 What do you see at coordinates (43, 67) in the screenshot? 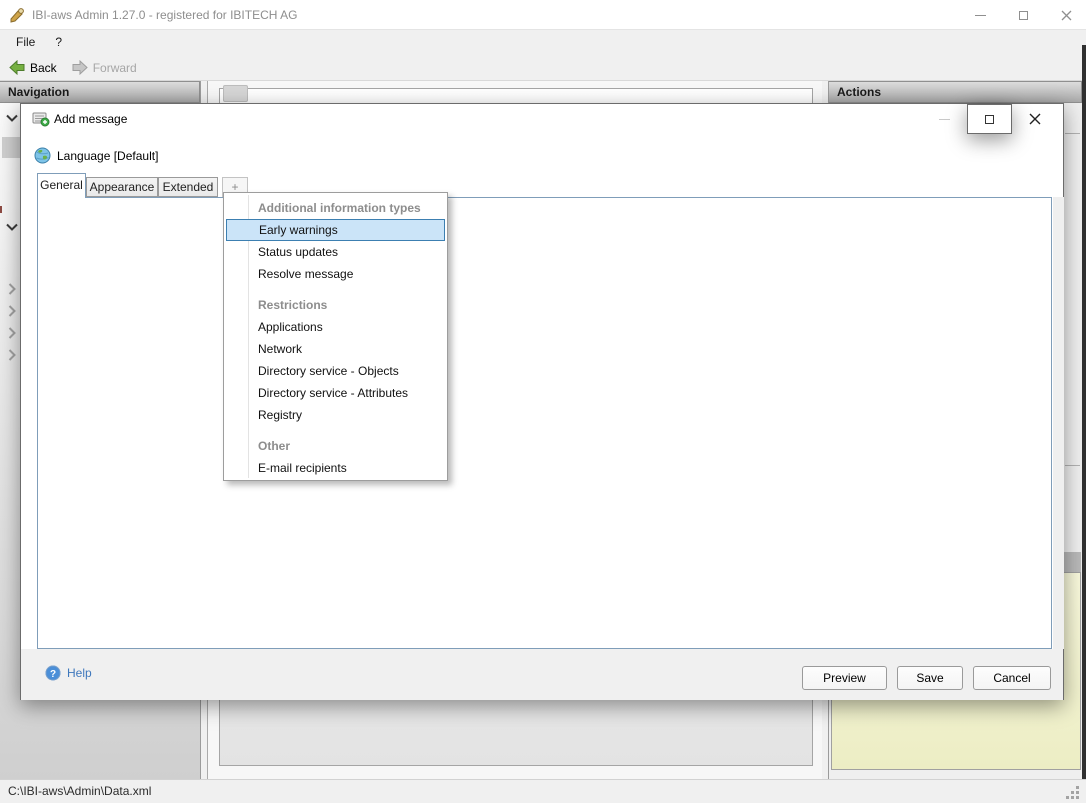
I see `back-label: Back` at bounding box center [43, 67].